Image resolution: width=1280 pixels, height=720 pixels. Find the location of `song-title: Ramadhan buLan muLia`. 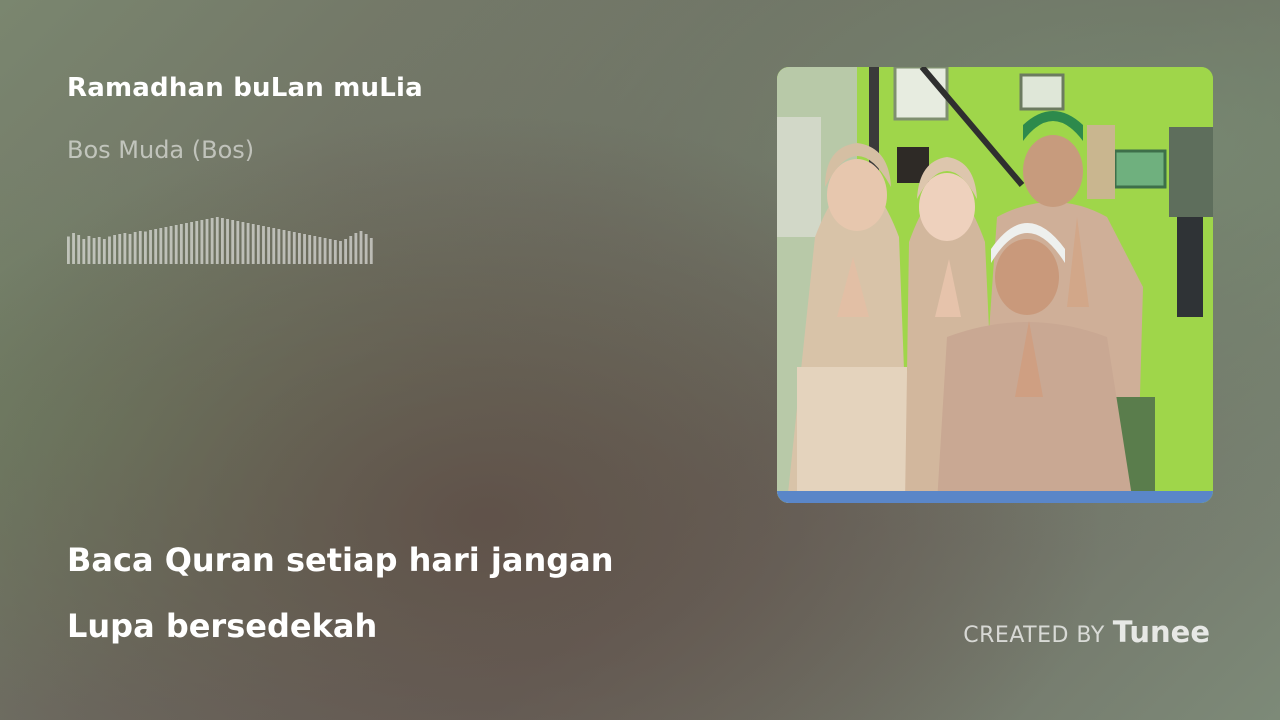

song-title: Ramadhan buLan muLia is located at coordinates (245, 88).